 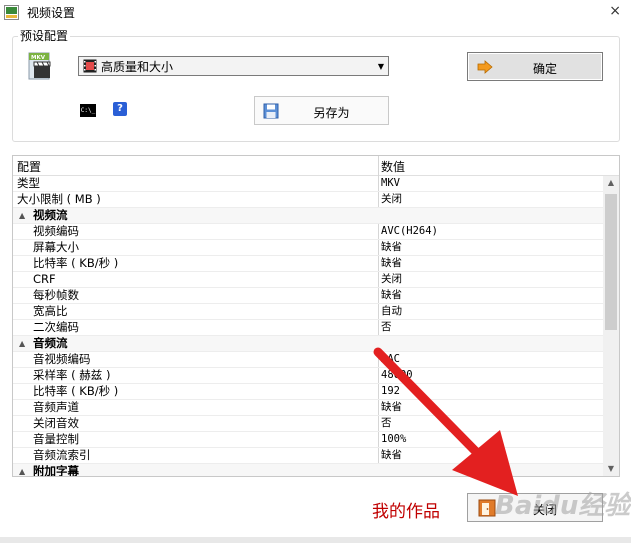 I want to click on grid-row-name: 类型, so click(x=28, y=183).